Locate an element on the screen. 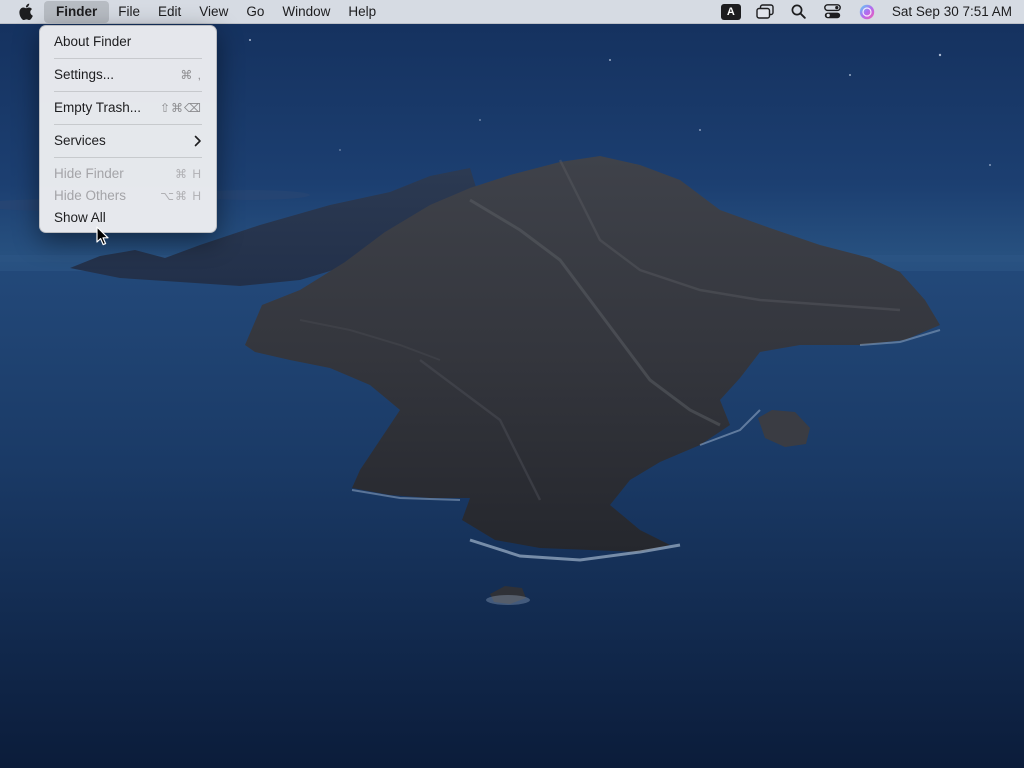  menu-item-shortcut: ⌥⌘ H is located at coordinates (181, 196).